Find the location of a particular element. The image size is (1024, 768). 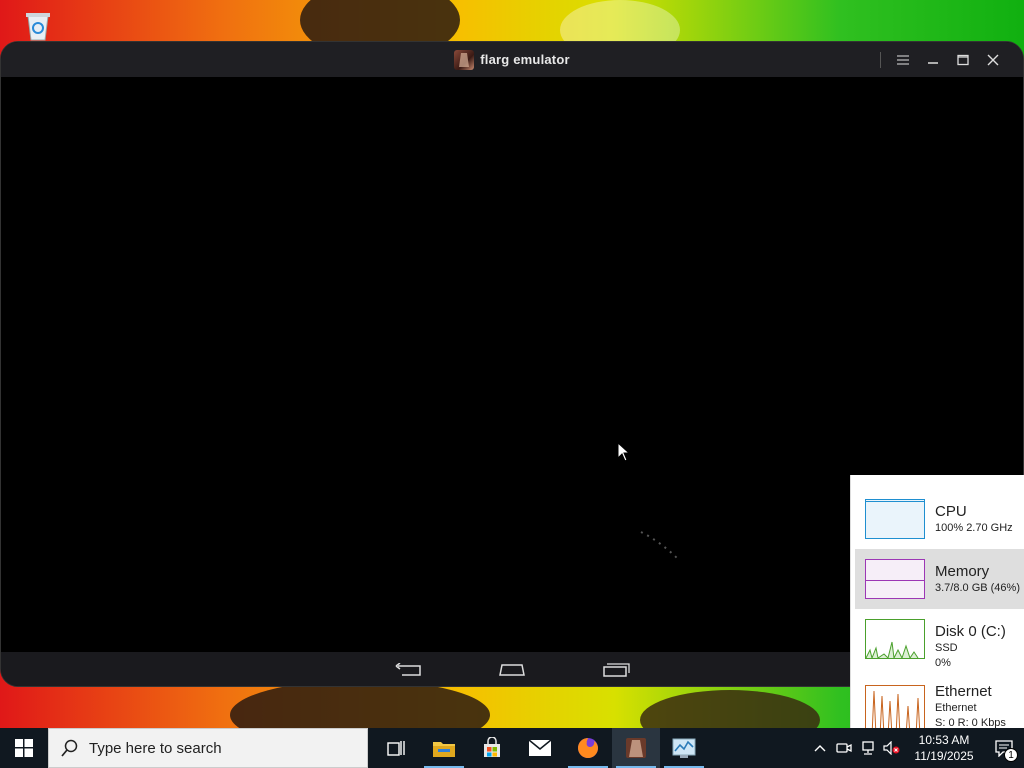

menu-icon is located at coordinates (903, 60).